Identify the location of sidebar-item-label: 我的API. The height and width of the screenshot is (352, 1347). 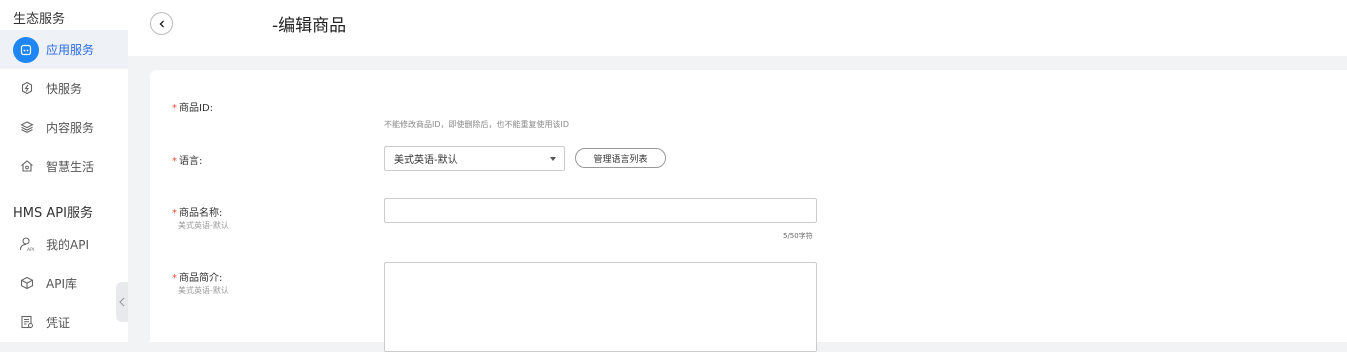
(67, 244).